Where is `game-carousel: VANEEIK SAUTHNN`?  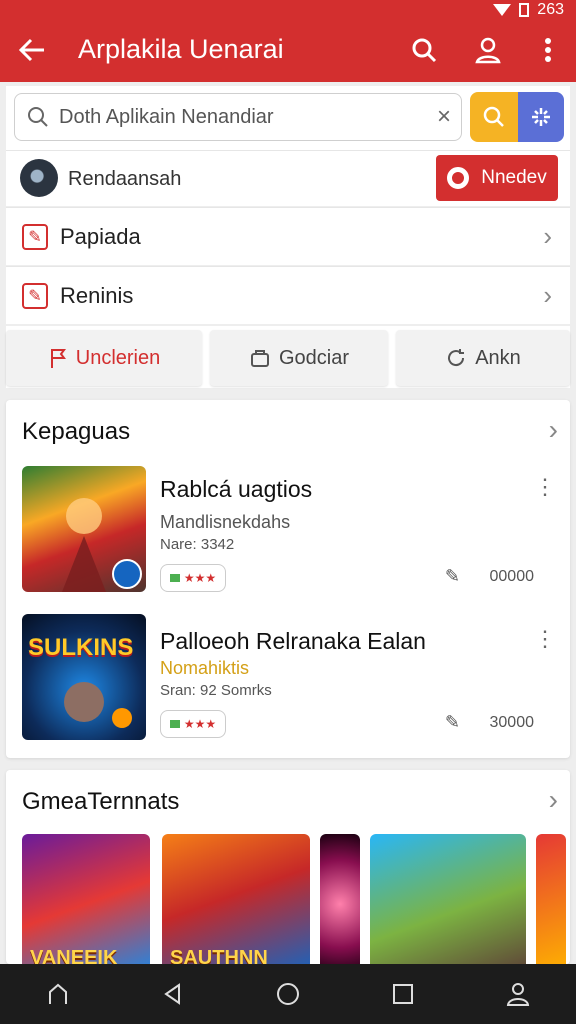
game-carousel: VANEEIK SAUTHNN is located at coordinates (288, 904).